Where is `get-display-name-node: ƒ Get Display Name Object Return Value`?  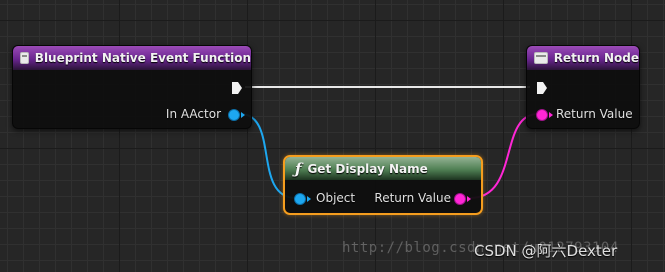
get-display-name-node: ƒ Get Display Name Object Return Value is located at coordinates (383, 185).